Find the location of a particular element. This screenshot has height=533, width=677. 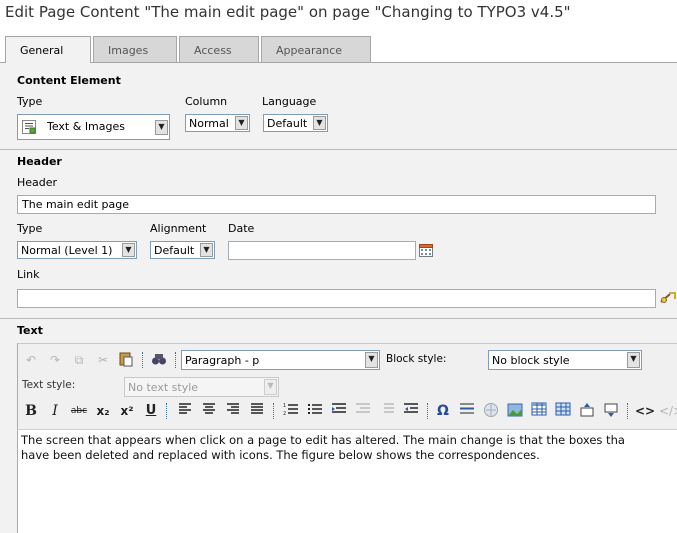

column-select: Normal ▼ is located at coordinates (217, 123).